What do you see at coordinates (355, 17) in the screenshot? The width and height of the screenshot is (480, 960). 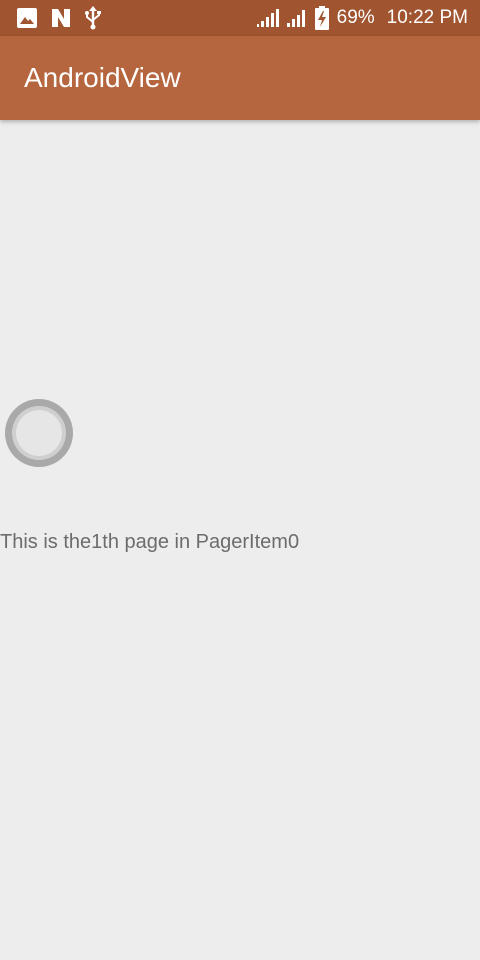 I see `battery-percent: 69%` at bounding box center [355, 17].